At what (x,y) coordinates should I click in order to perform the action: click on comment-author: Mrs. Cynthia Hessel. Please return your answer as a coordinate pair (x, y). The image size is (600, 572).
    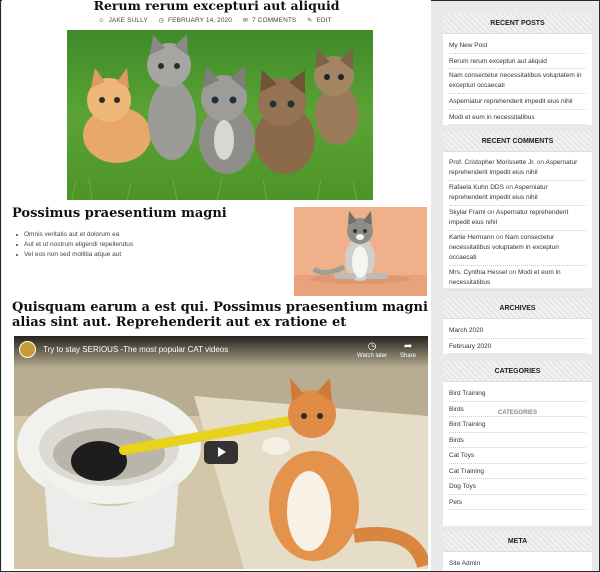
    Looking at the image, I should click on (478, 272).